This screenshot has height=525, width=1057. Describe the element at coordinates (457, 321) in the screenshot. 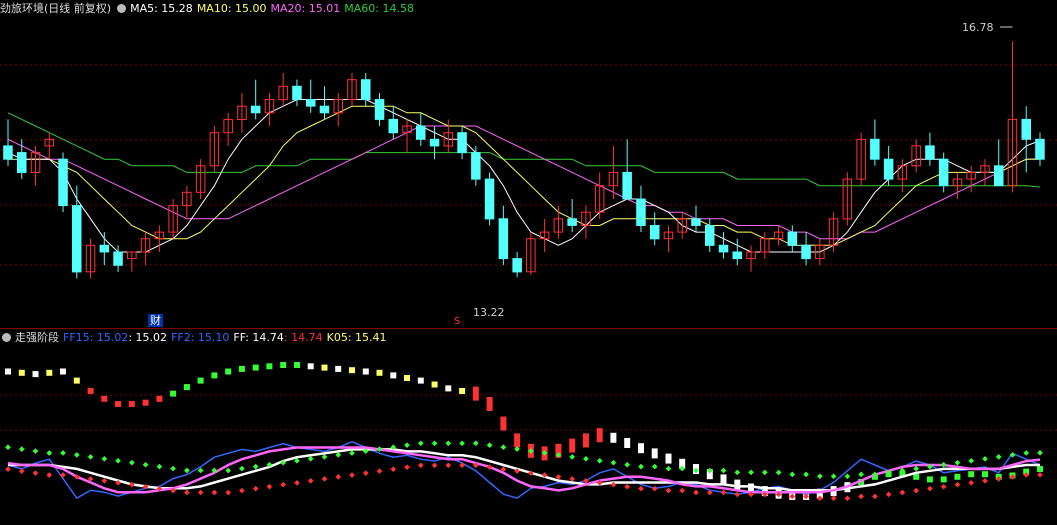

I see `s-marker: S` at that location.